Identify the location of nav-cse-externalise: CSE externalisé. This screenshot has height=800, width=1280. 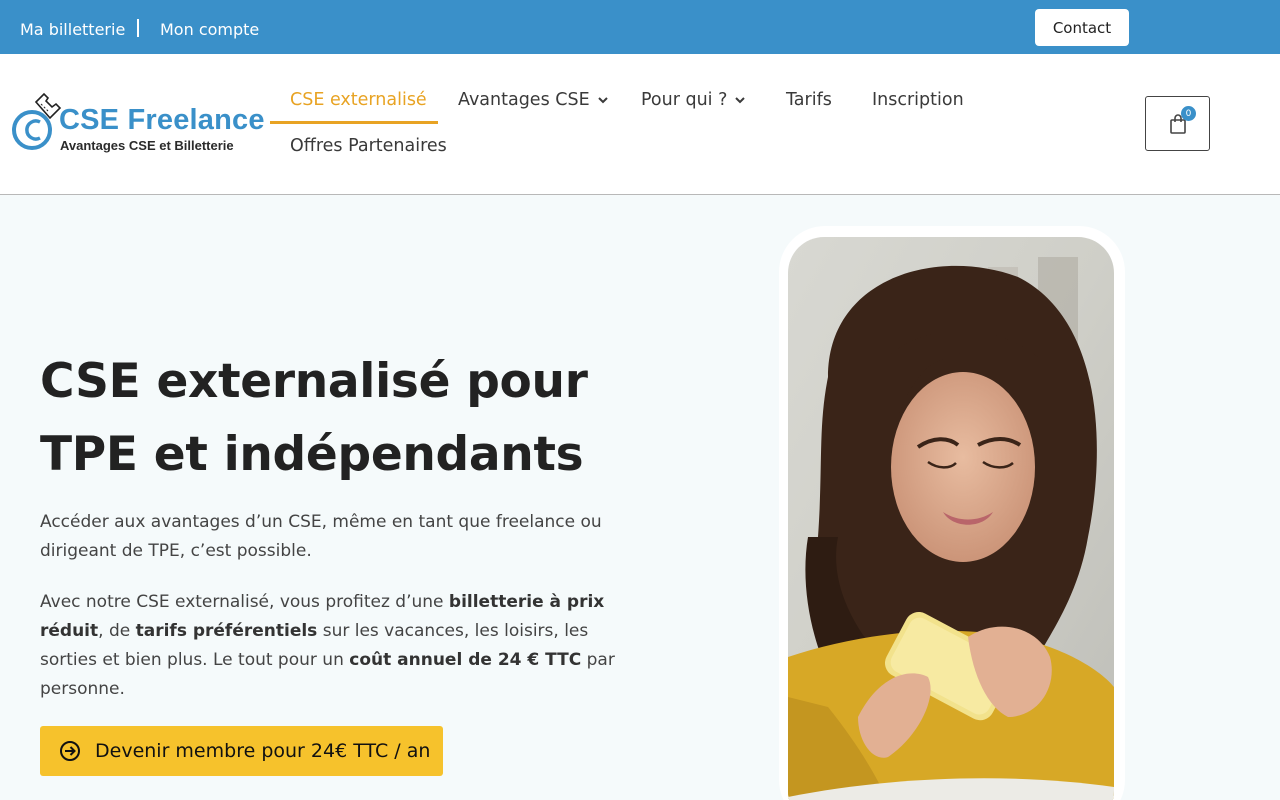
(358, 100).